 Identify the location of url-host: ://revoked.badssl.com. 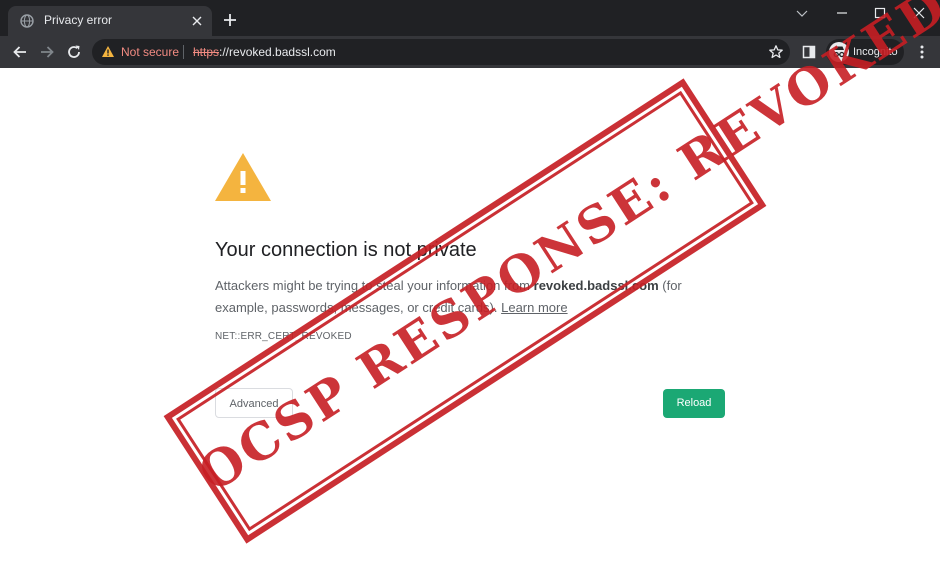
(277, 52).